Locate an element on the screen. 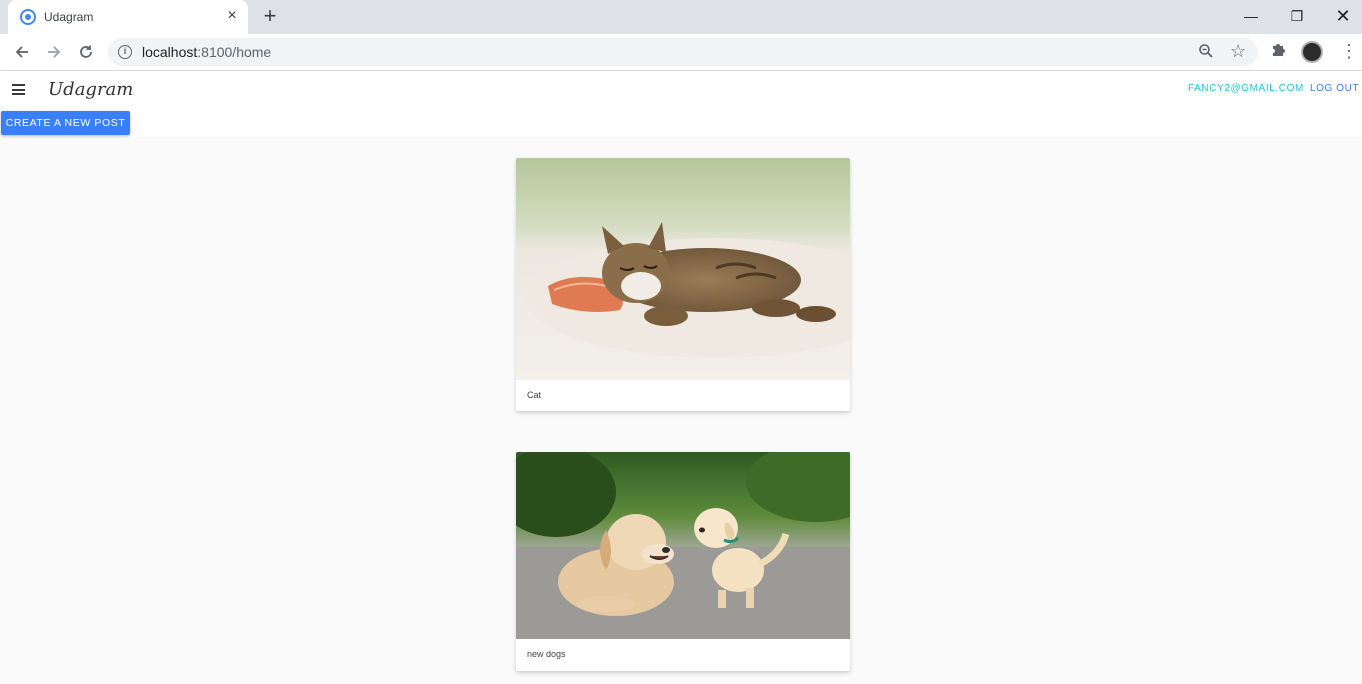 The height and width of the screenshot is (684, 1362). url-text: localhost:8100/home is located at coordinates (206, 52).